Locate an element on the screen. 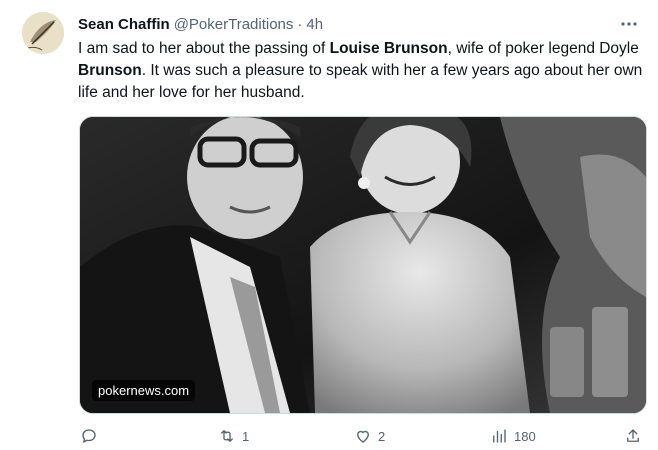 Image resolution: width=658 pixels, height=450 pixels. quill-pen-icon is located at coordinates (43, 33).